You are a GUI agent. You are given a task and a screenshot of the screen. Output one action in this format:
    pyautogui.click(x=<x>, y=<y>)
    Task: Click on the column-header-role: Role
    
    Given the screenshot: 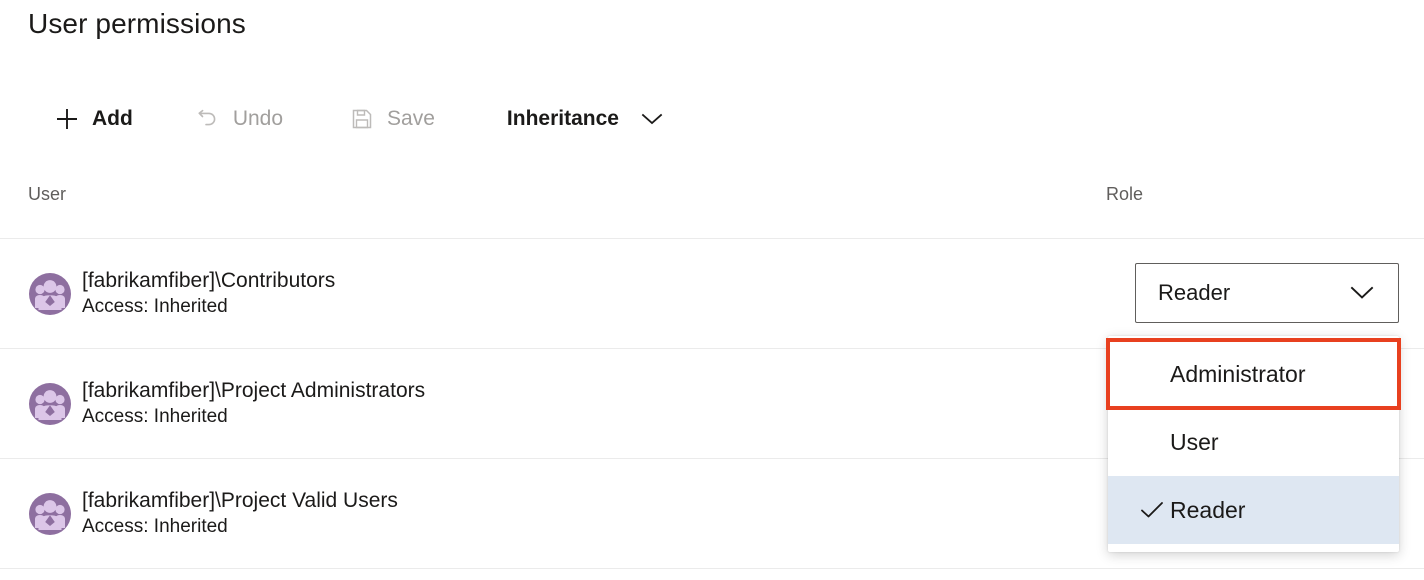 What is the action you would take?
    pyautogui.click(x=1125, y=194)
    